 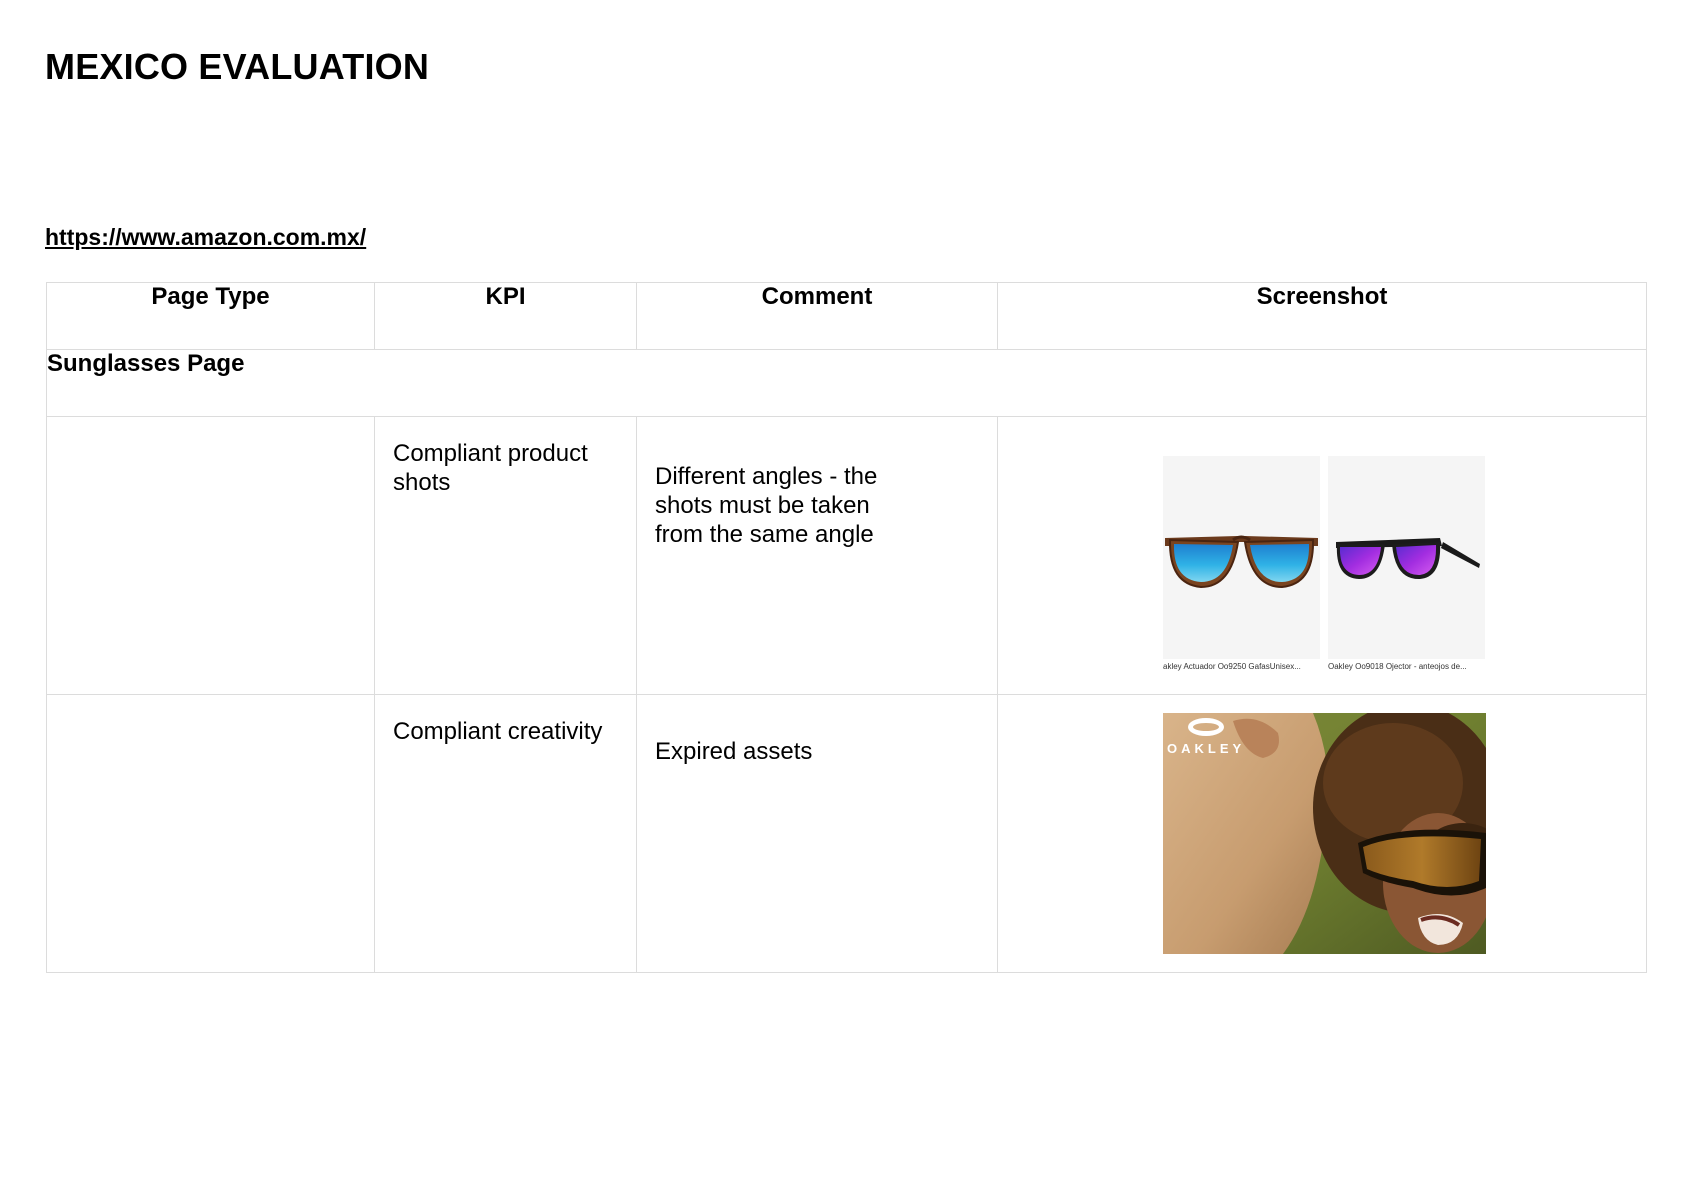 I want to click on header-row: Page Type KPI Comment Screenshot, so click(x=846, y=316).